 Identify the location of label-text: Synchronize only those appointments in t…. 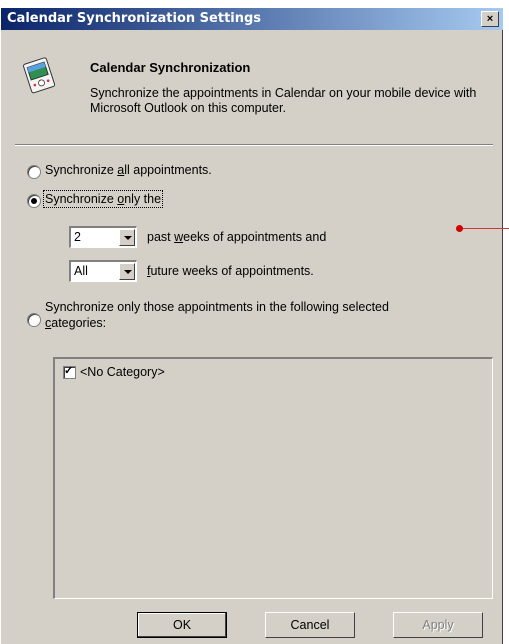
(217, 307).